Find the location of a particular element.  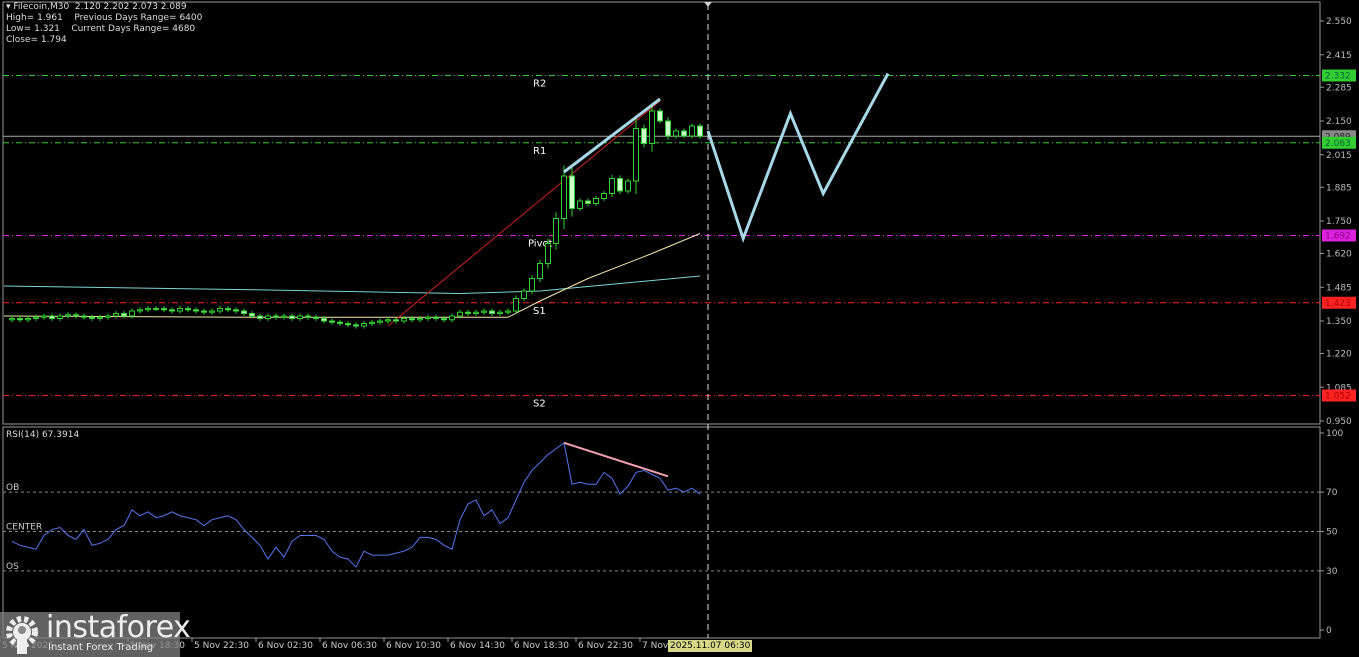

logo-tagline: Instant Forex Trading is located at coordinates (101, 647).